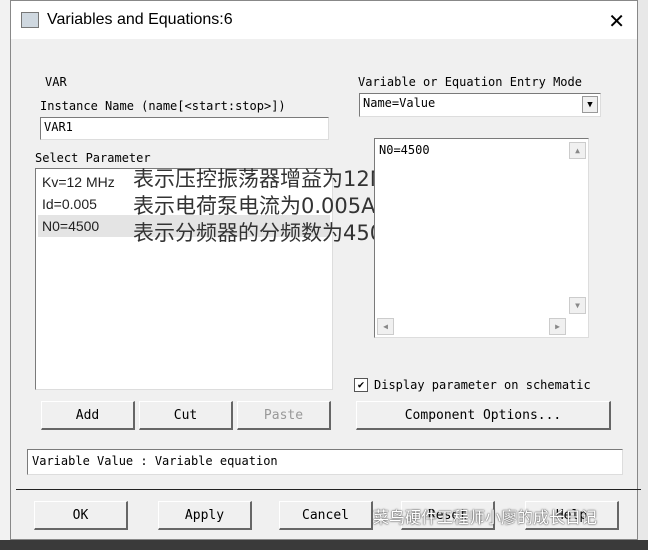  Describe the element at coordinates (485, 517) in the screenshot. I see `watermark: 菜鸟硬件工程师小廖的成长日记` at that location.